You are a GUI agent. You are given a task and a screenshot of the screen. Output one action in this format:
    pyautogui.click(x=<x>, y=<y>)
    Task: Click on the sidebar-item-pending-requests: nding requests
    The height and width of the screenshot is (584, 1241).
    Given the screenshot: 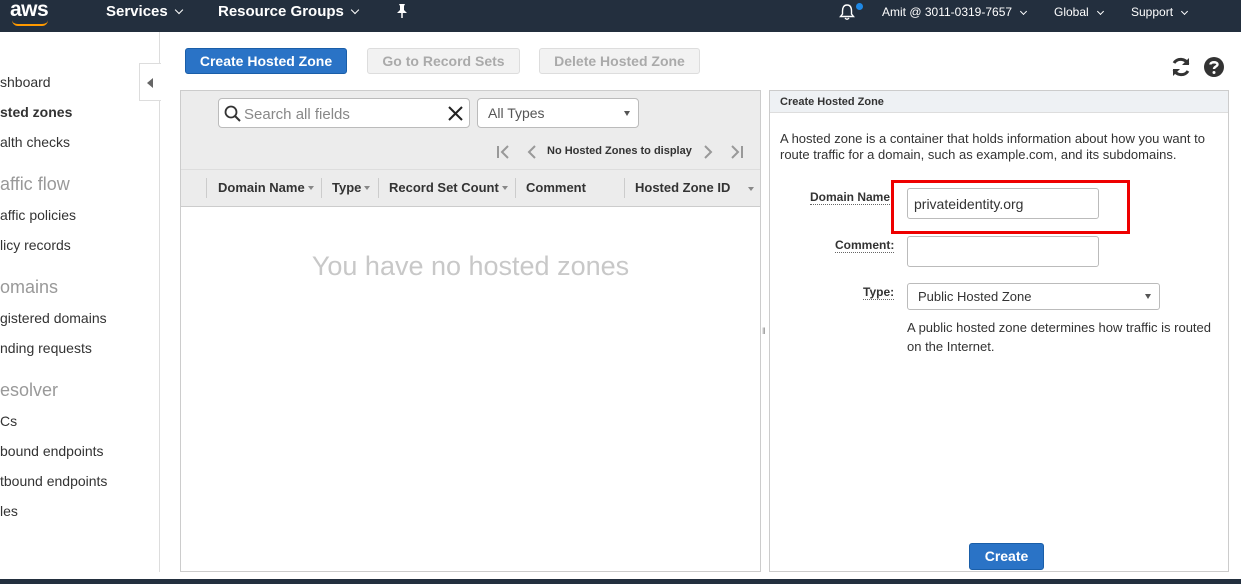 What is the action you would take?
    pyautogui.click(x=46, y=348)
    